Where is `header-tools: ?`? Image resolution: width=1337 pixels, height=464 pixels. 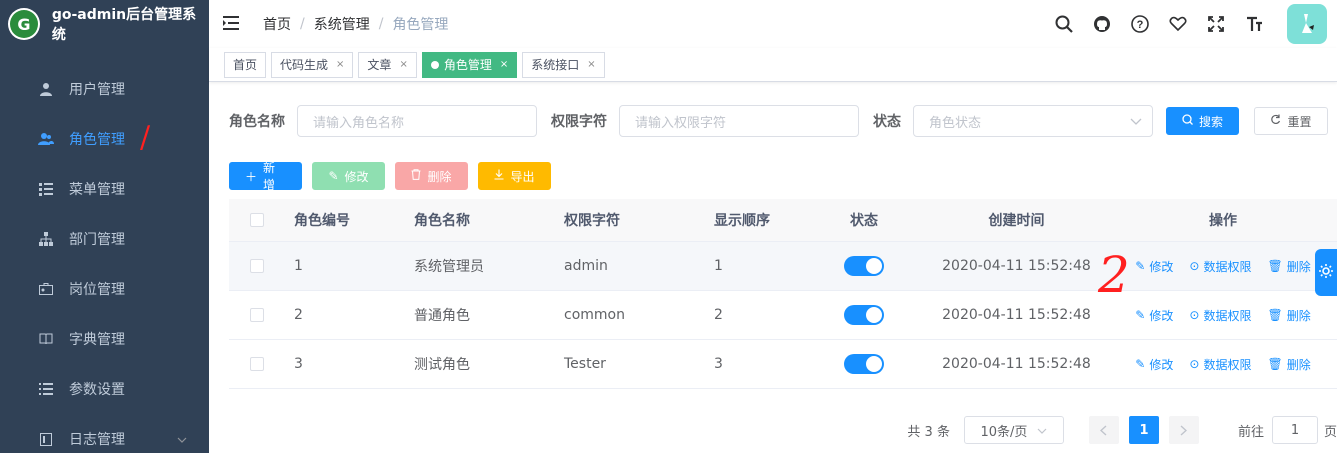
header-tools: ? is located at coordinates (1191, 24).